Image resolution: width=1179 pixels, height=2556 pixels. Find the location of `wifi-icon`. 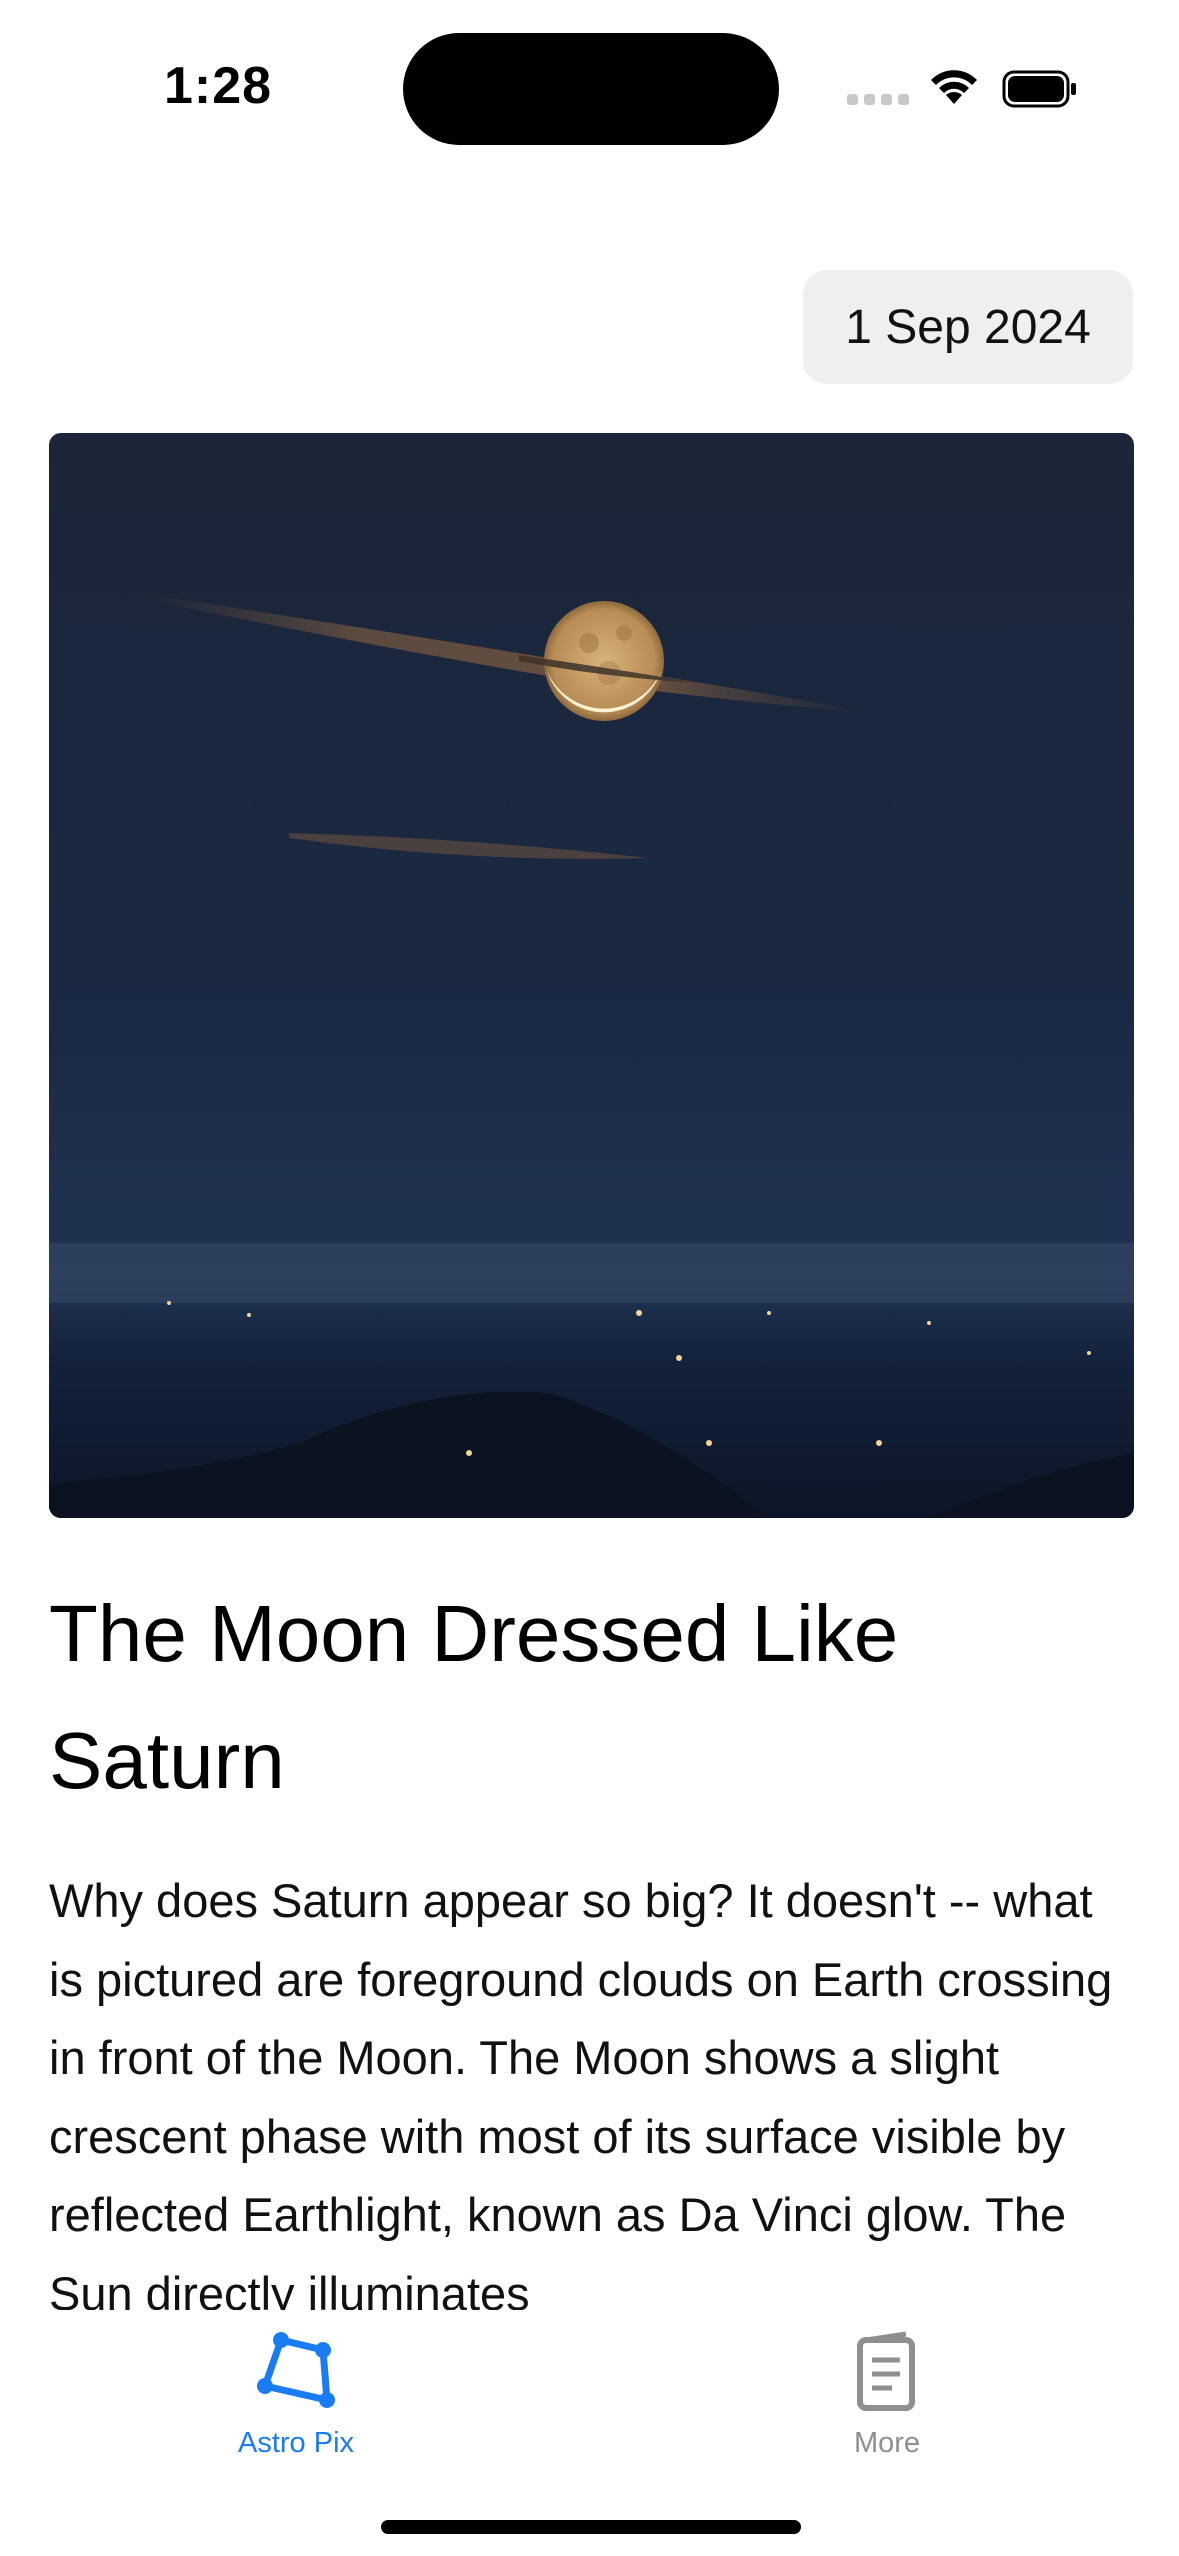

wifi-icon is located at coordinates (954, 87).